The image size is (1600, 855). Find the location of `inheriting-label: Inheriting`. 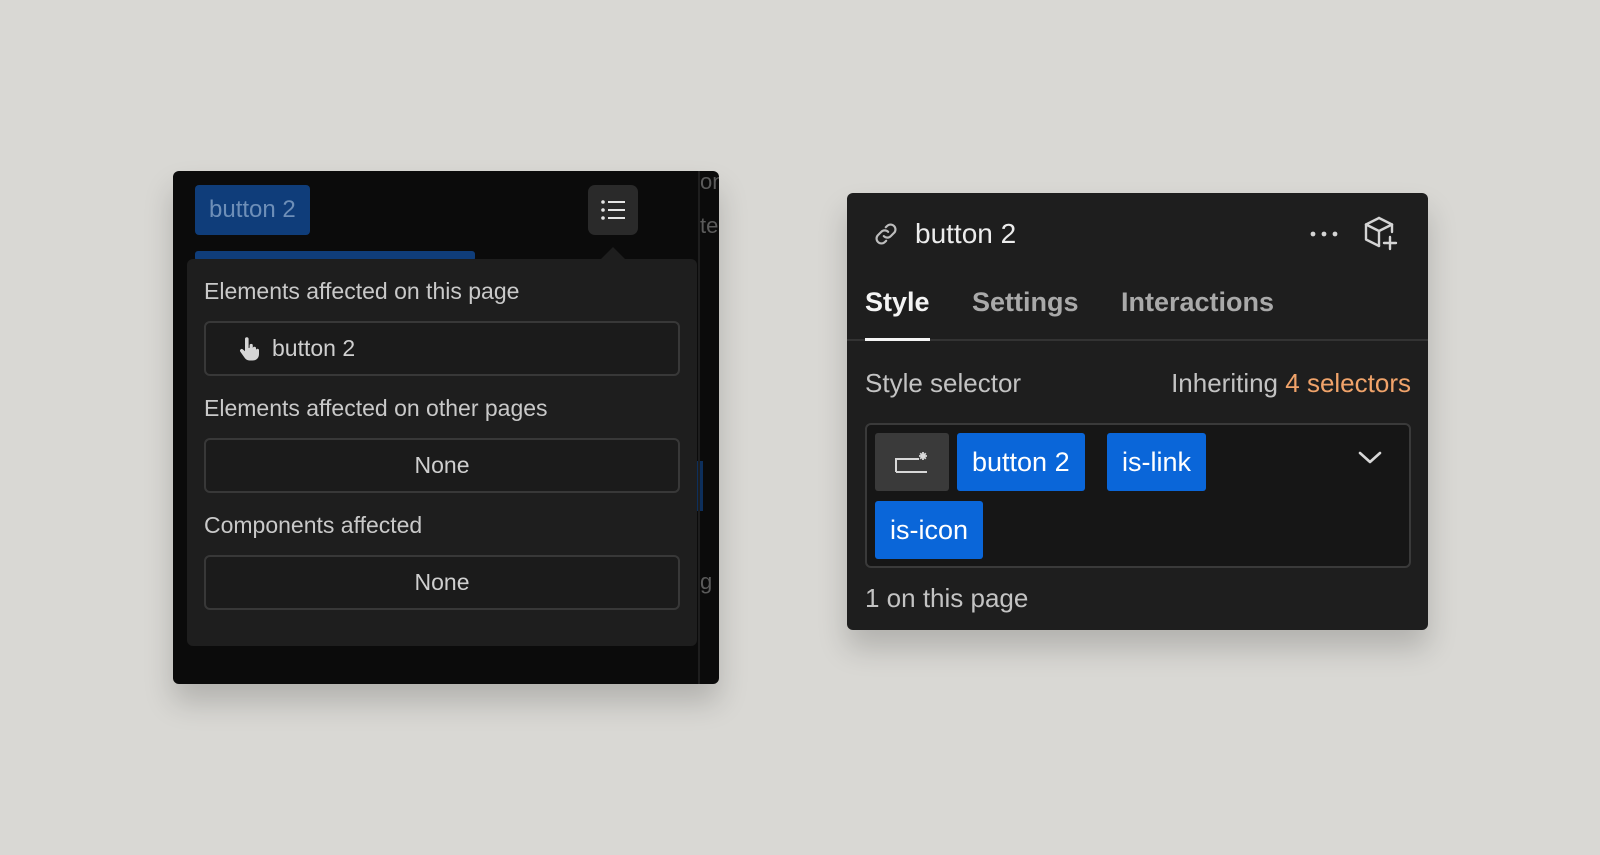

inheriting-label: Inheriting is located at coordinates (1225, 382).